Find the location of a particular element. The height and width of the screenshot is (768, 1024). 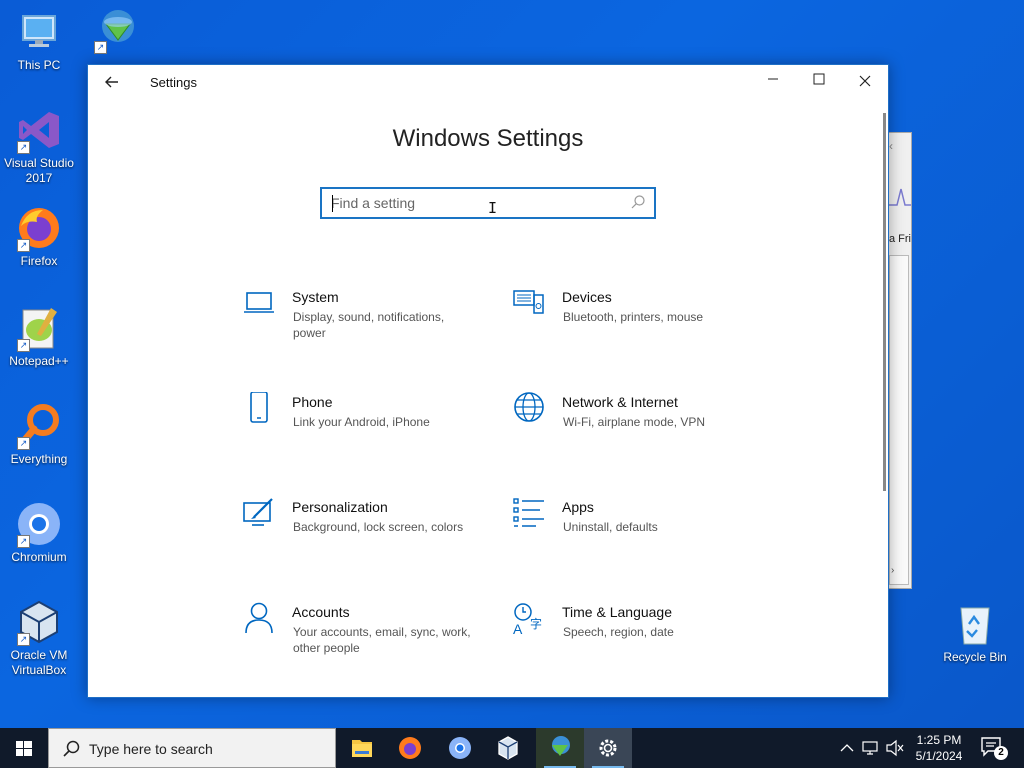

bg-window-text: a Fri is located at coordinates (900, 239).